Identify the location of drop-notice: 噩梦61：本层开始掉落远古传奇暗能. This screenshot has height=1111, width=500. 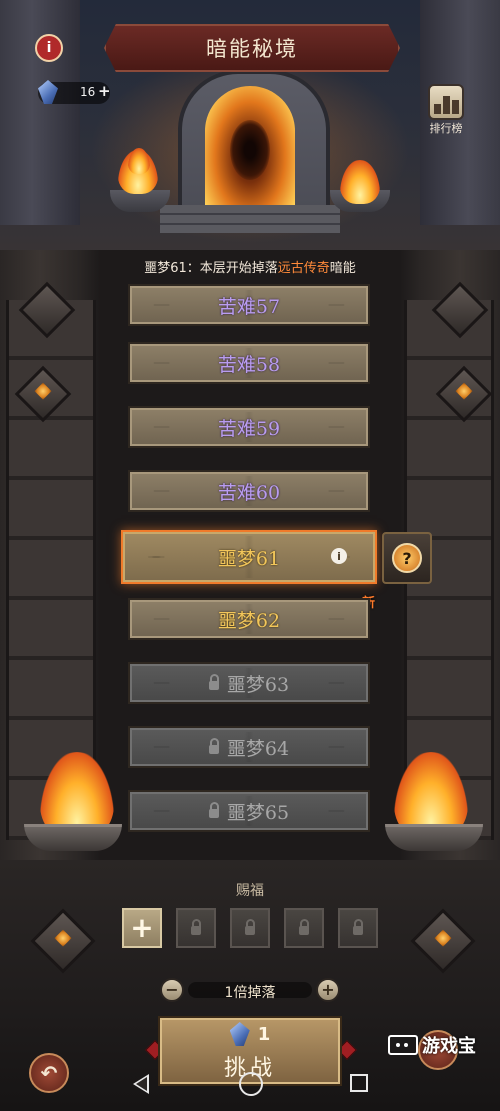
(250, 266).